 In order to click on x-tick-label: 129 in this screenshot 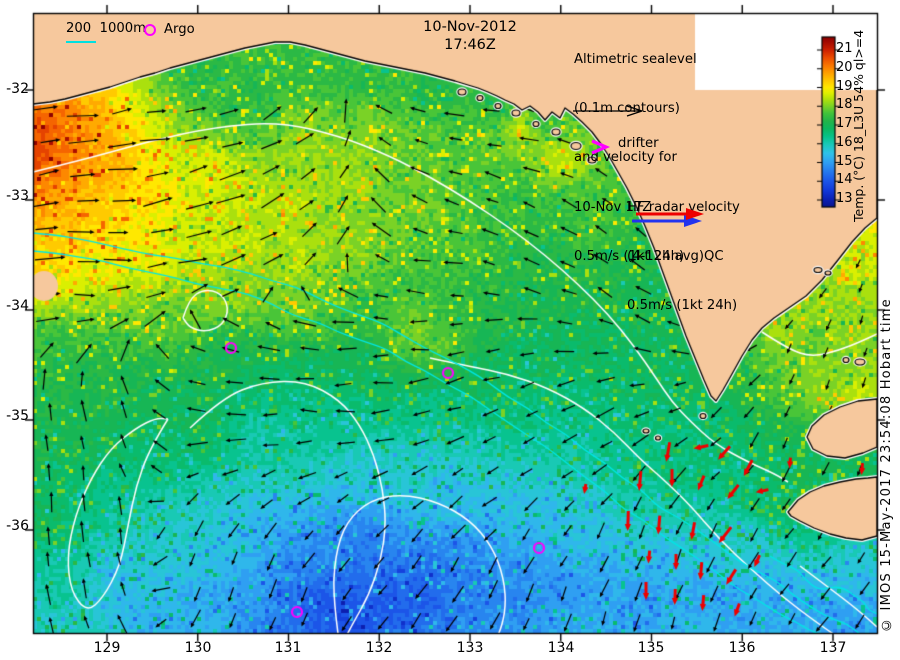, I will do `click(107, 648)`.